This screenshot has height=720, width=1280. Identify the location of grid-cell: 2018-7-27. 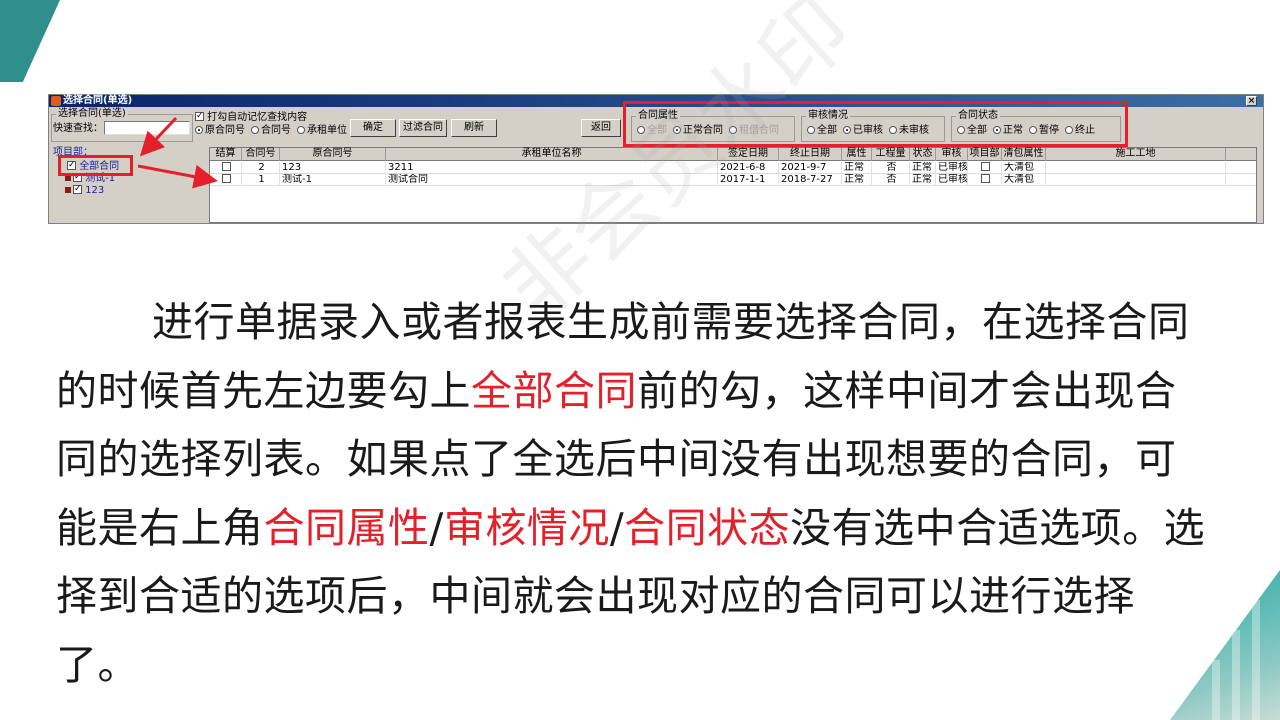
(810, 180).